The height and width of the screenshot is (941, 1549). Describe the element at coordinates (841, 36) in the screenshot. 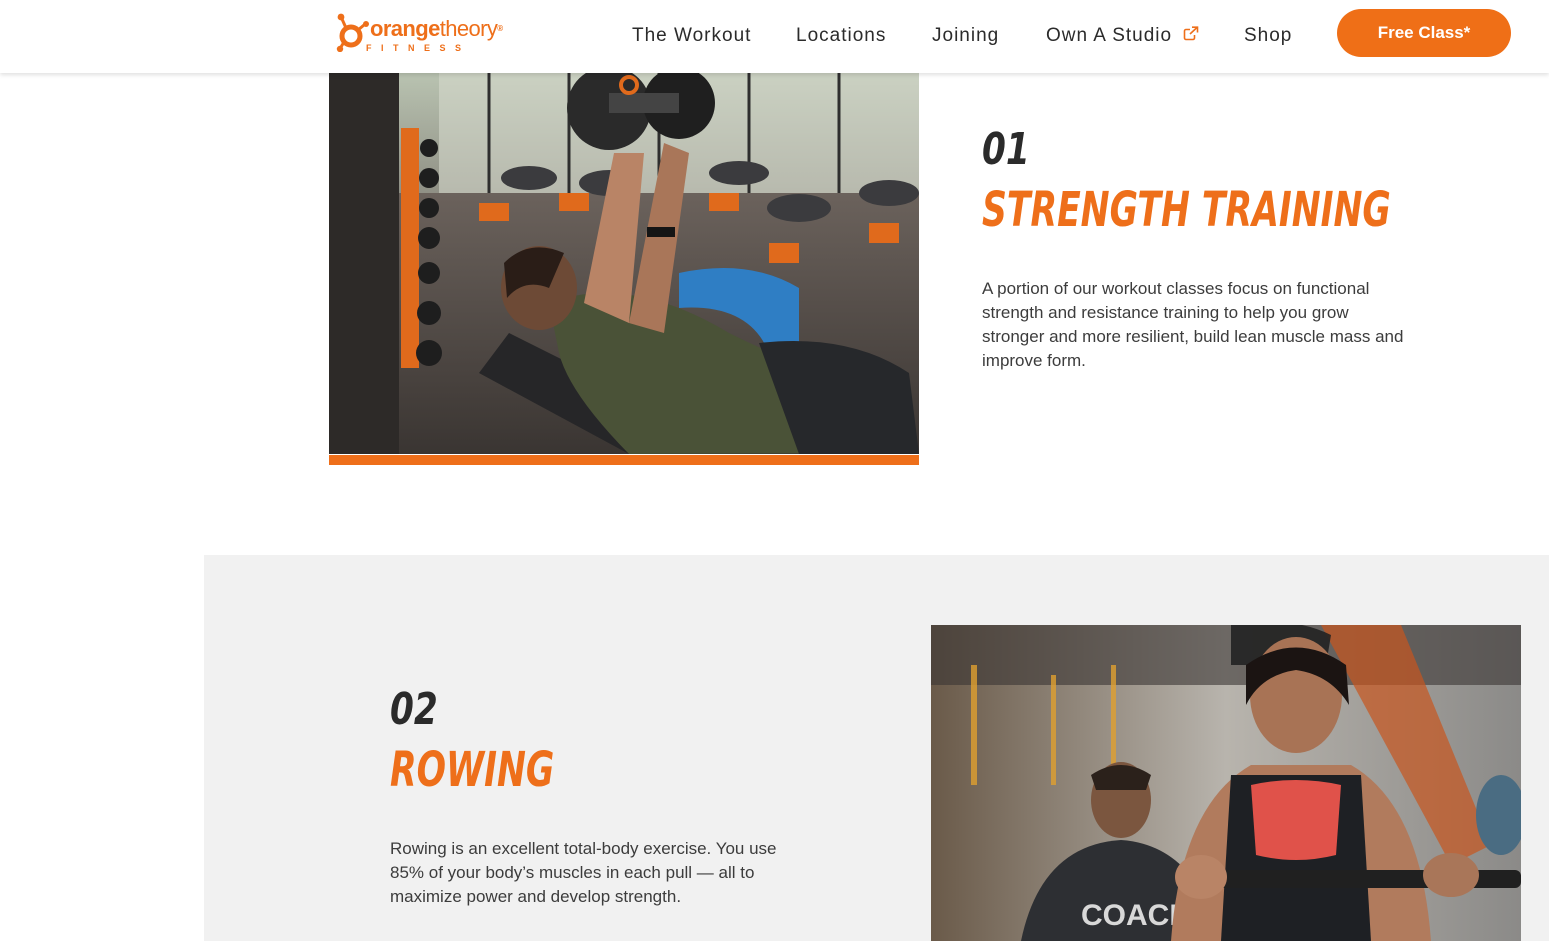

I see `nav-locations: Locations` at that location.